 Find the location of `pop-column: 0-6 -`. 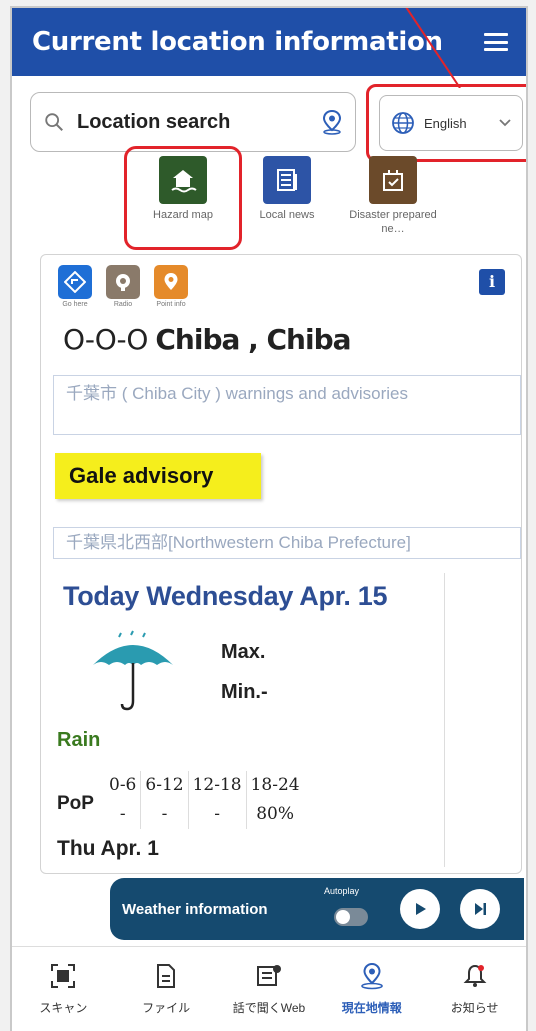

pop-column: 0-6 - is located at coordinates (122, 800).